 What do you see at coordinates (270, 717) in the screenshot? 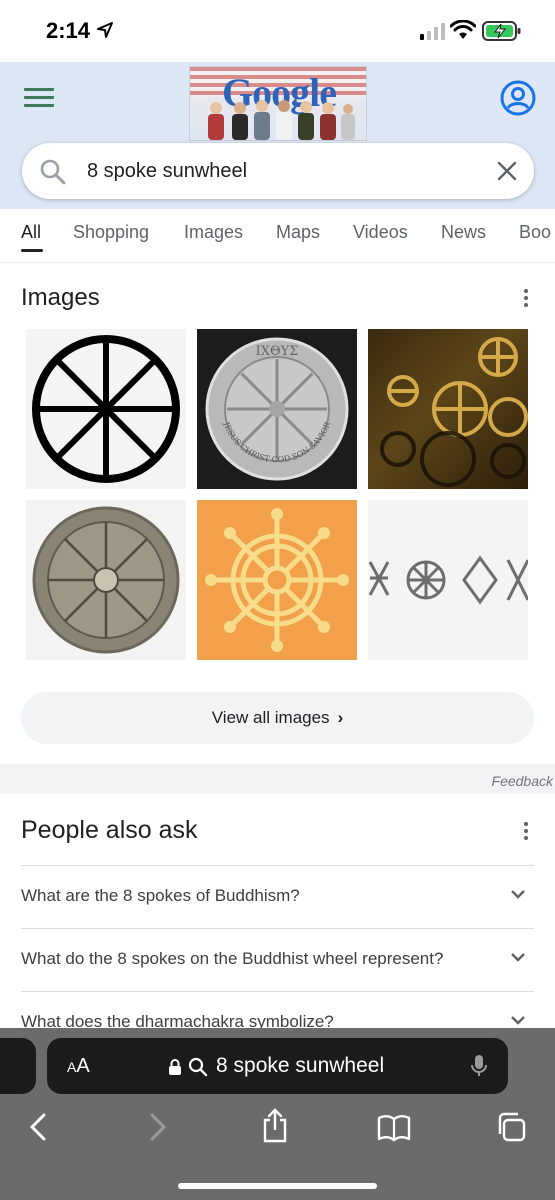
I see `view-all-images-label: View all images` at bounding box center [270, 717].